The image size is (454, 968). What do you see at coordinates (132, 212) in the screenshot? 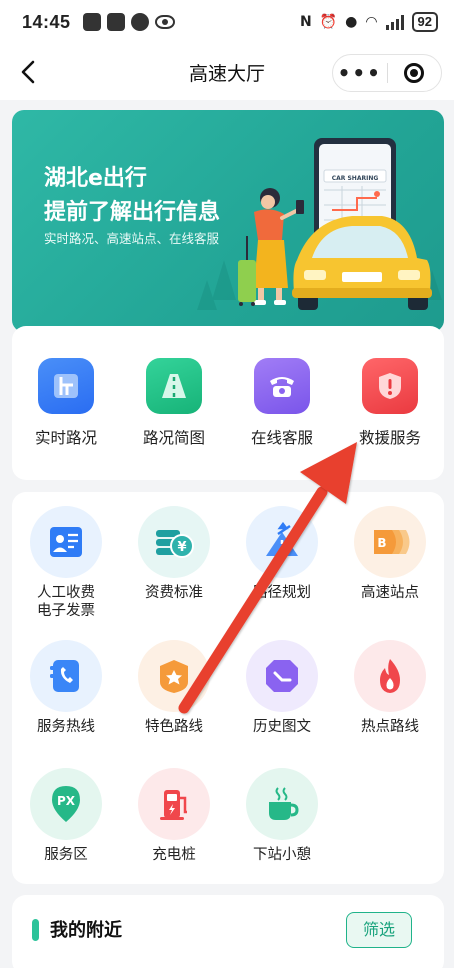
I see `banner-headline: 提前了解出行信息` at bounding box center [132, 212].